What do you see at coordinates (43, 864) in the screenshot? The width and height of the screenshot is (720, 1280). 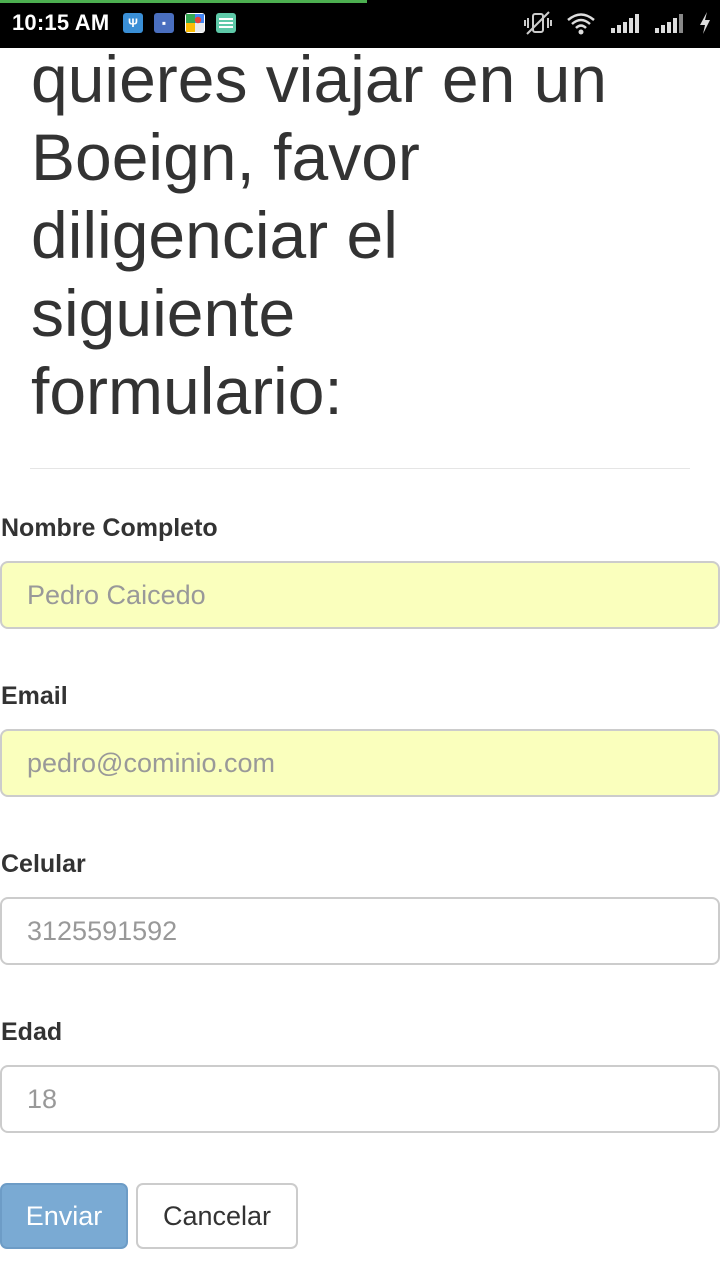 I see `label-celular: Celular` at bounding box center [43, 864].